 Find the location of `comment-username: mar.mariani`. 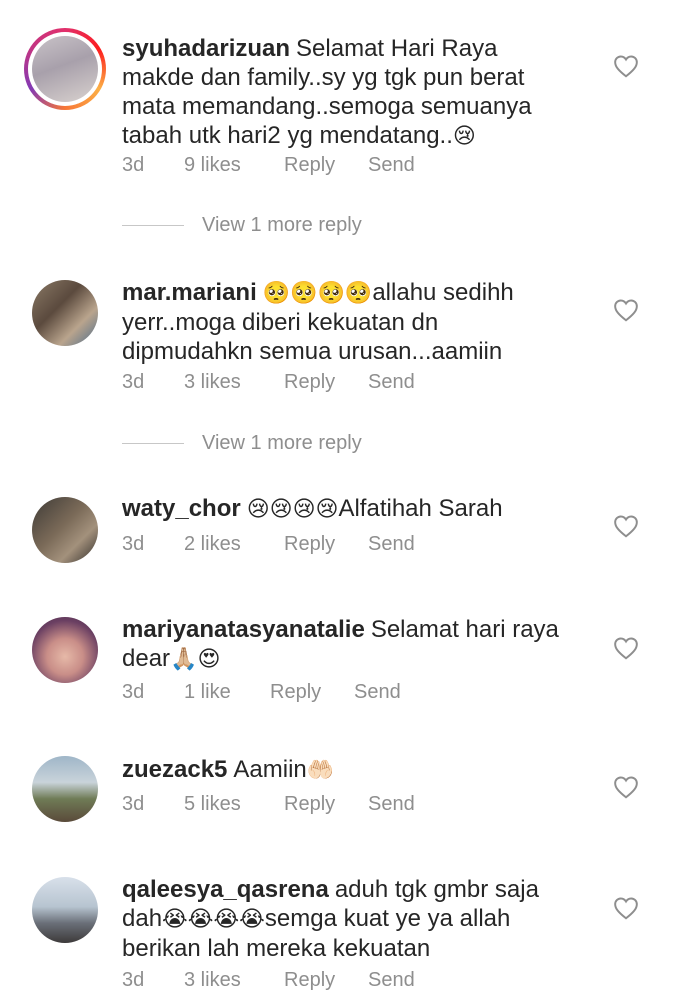

comment-username: mar.mariani is located at coordinates (189, 292).